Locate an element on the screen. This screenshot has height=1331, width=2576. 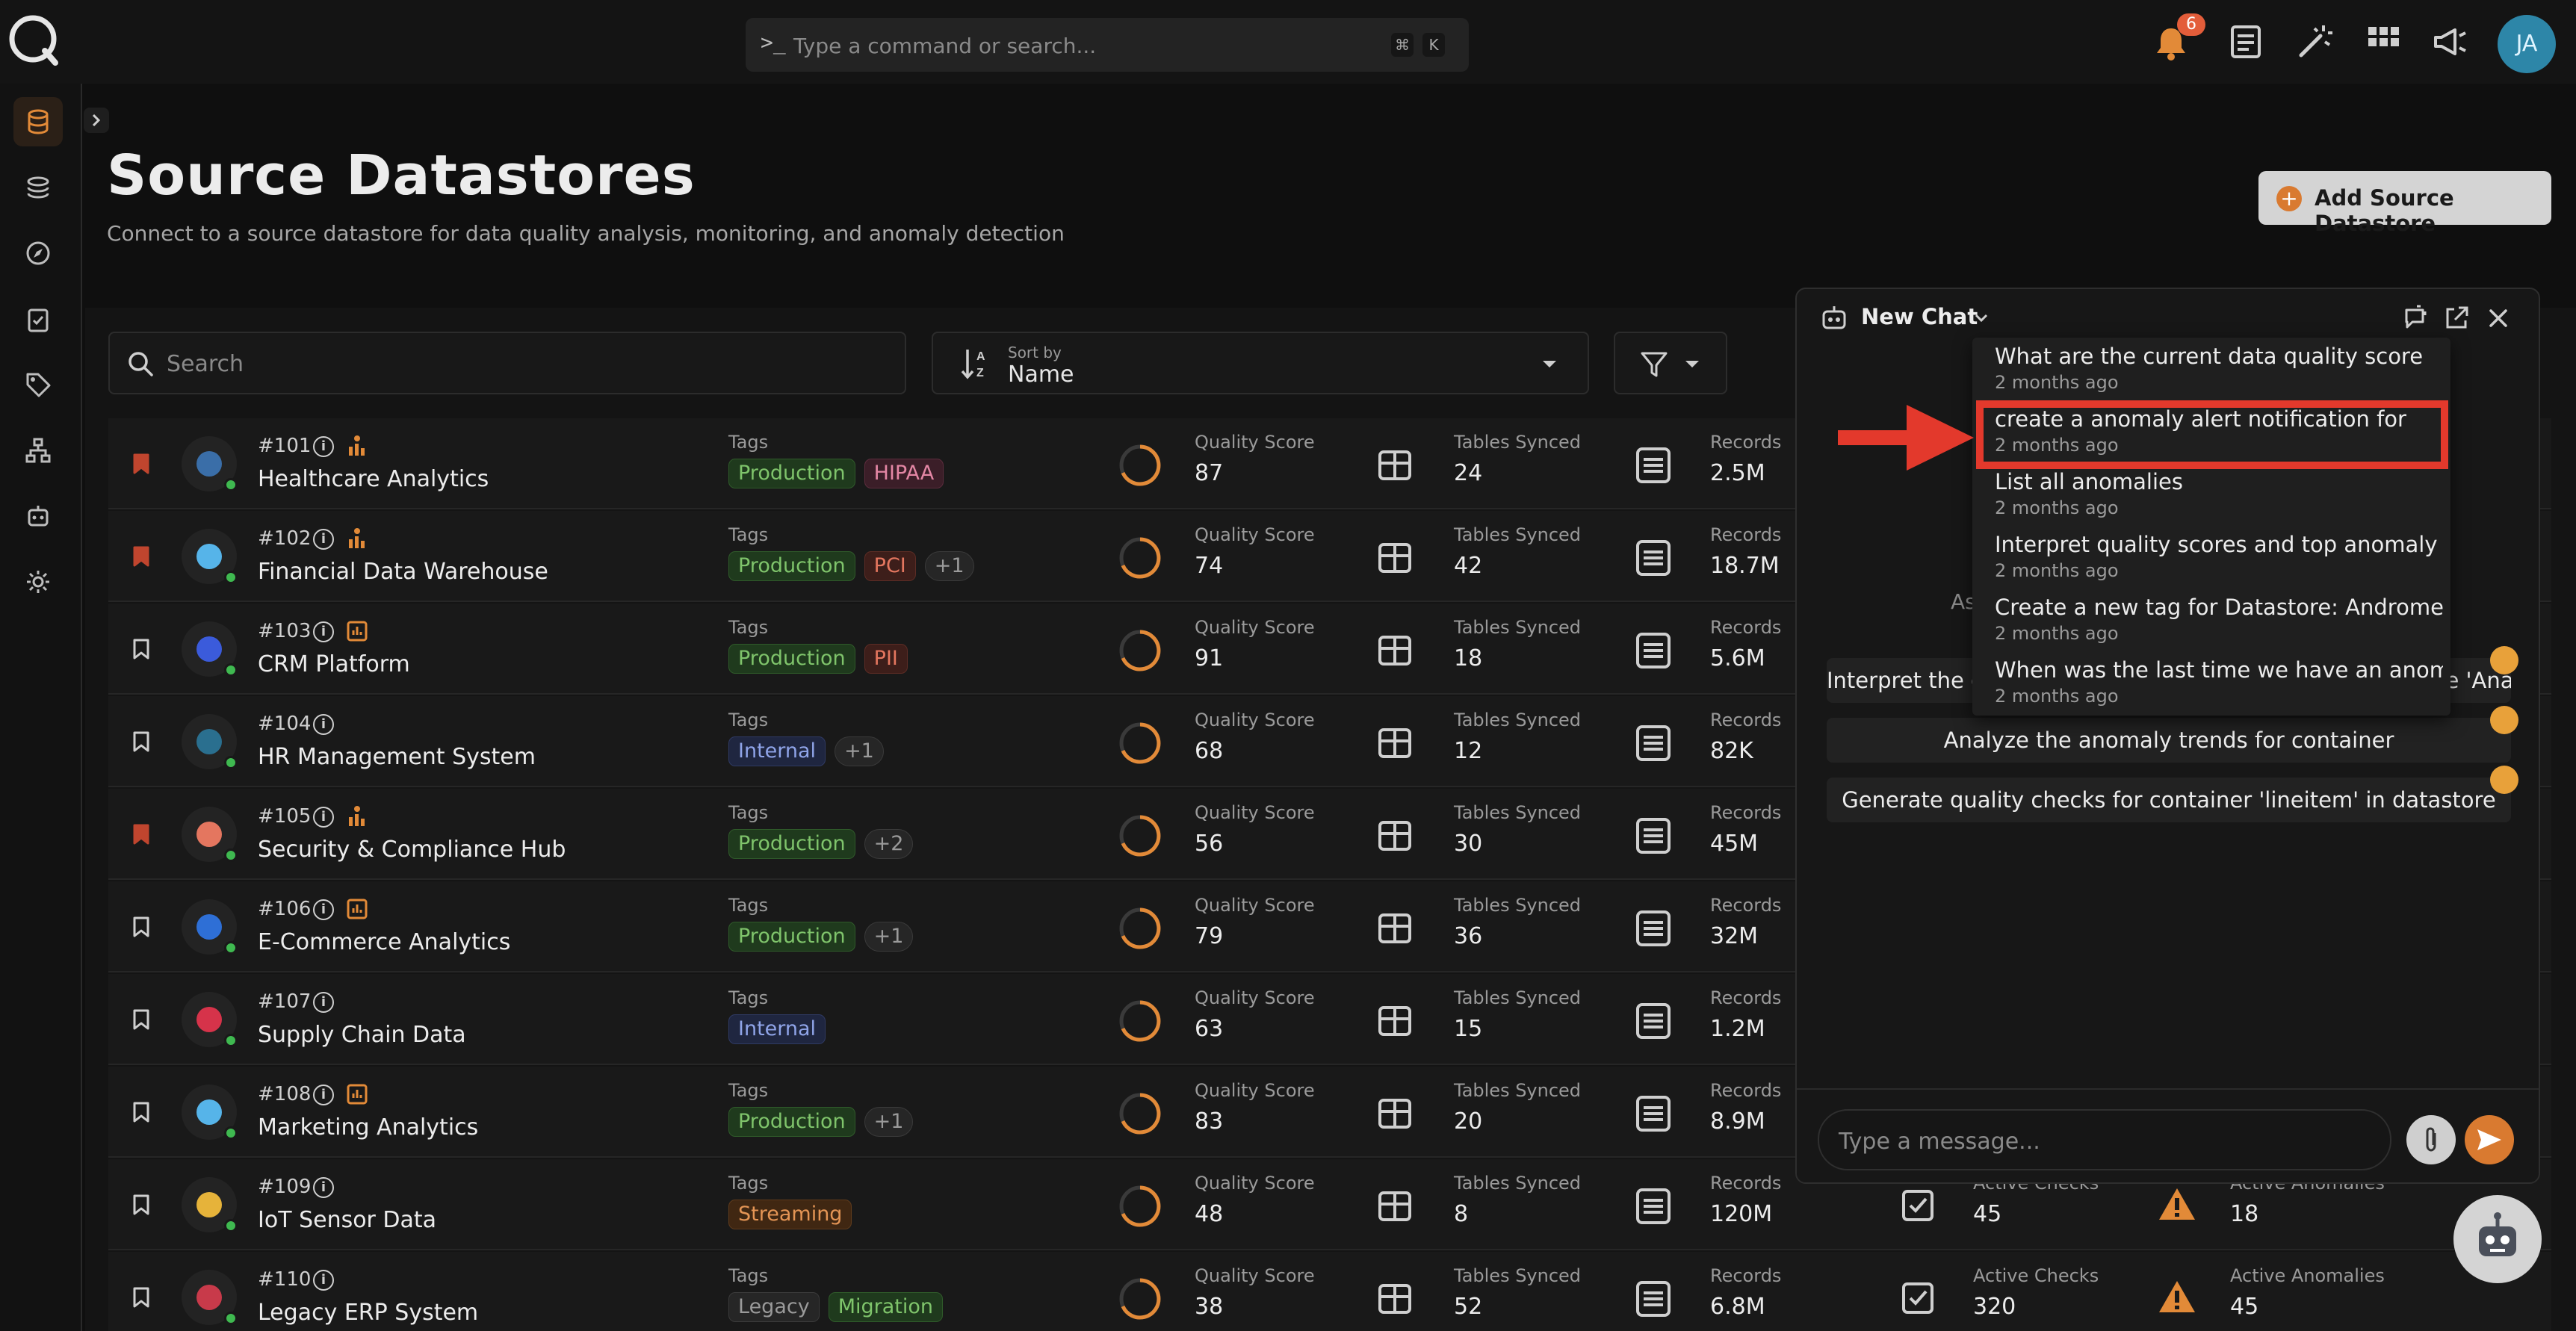
sidebar-item-tags is located at coordinates (38, 384).